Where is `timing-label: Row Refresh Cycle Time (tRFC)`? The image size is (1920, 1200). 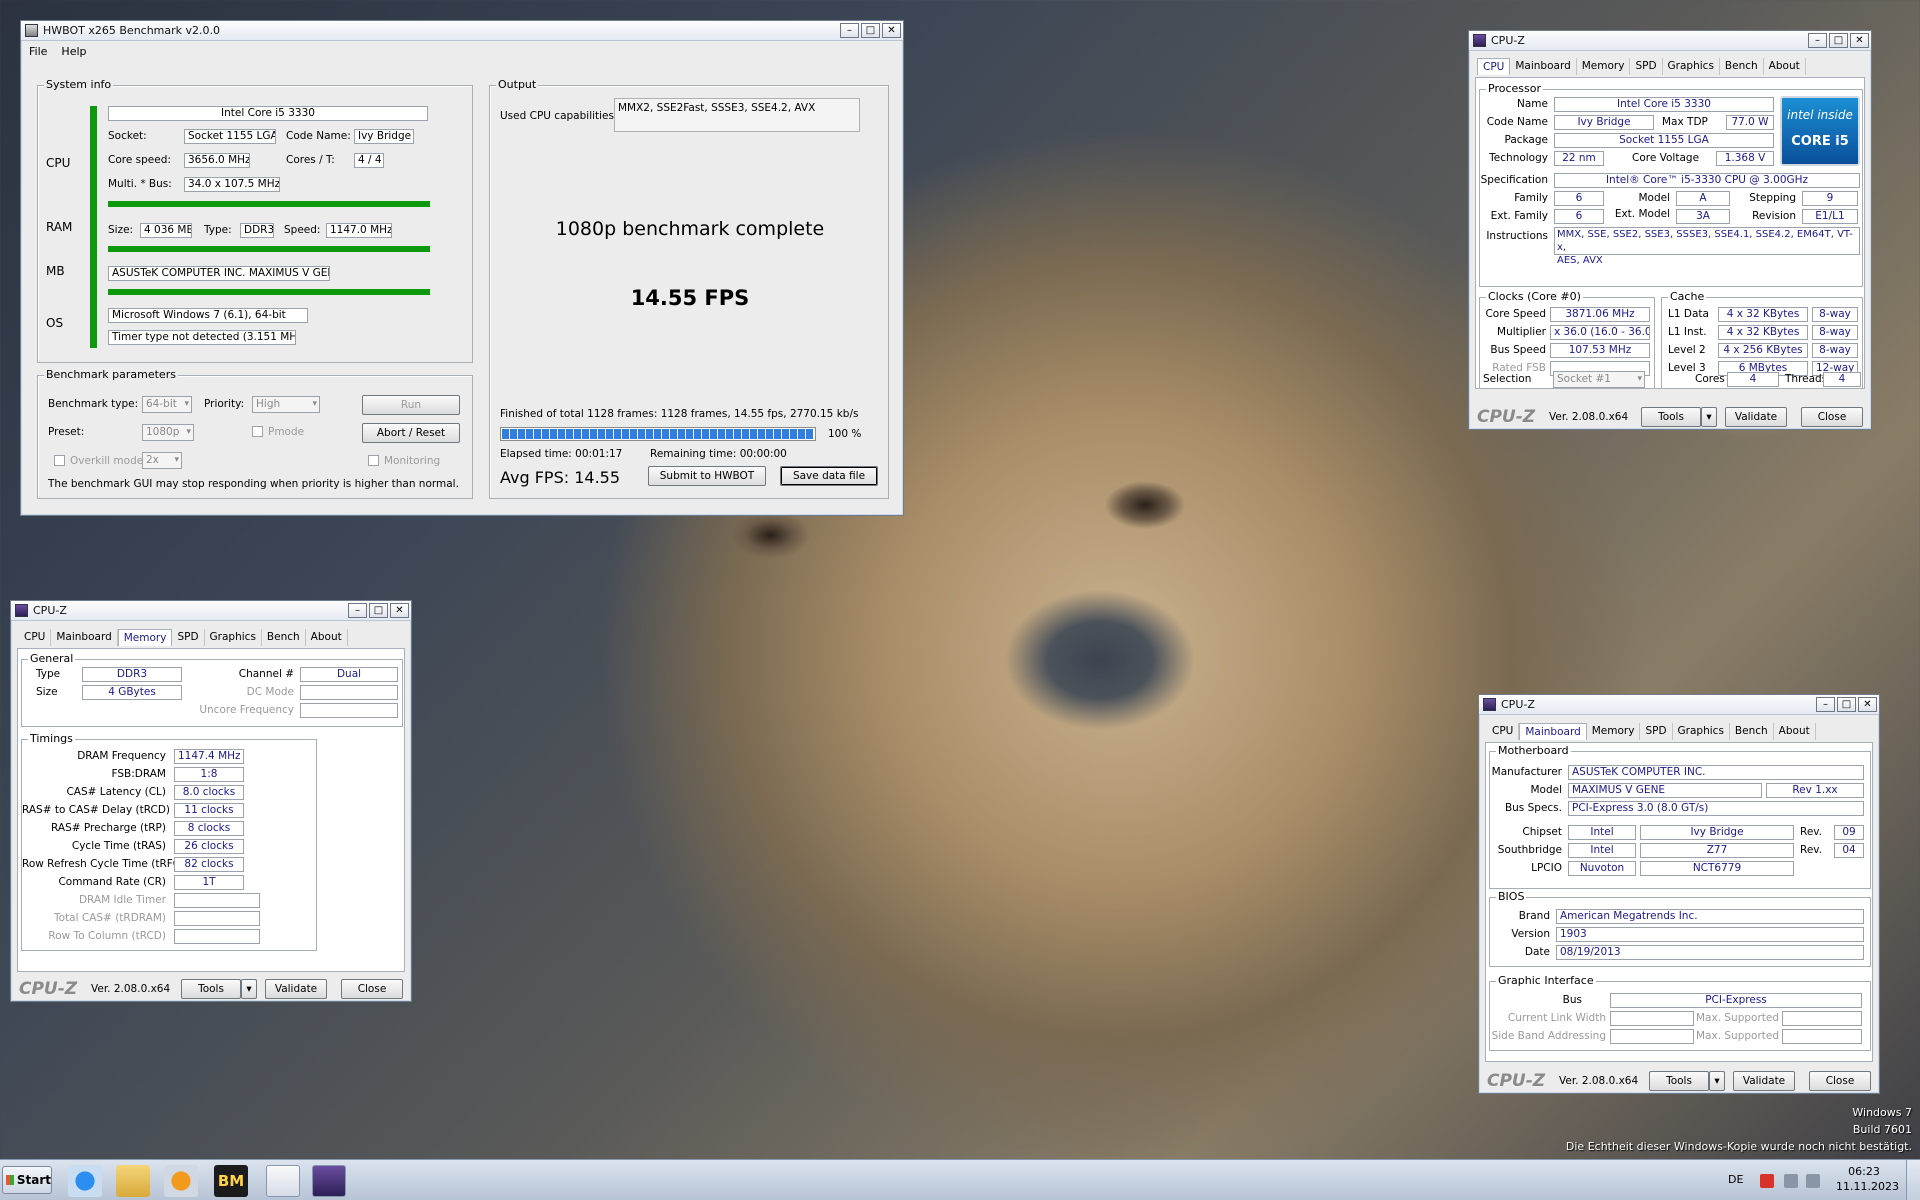 timing-label: Row Refresh Cycle Time (tRFC) is located at coordinates (103, 864).